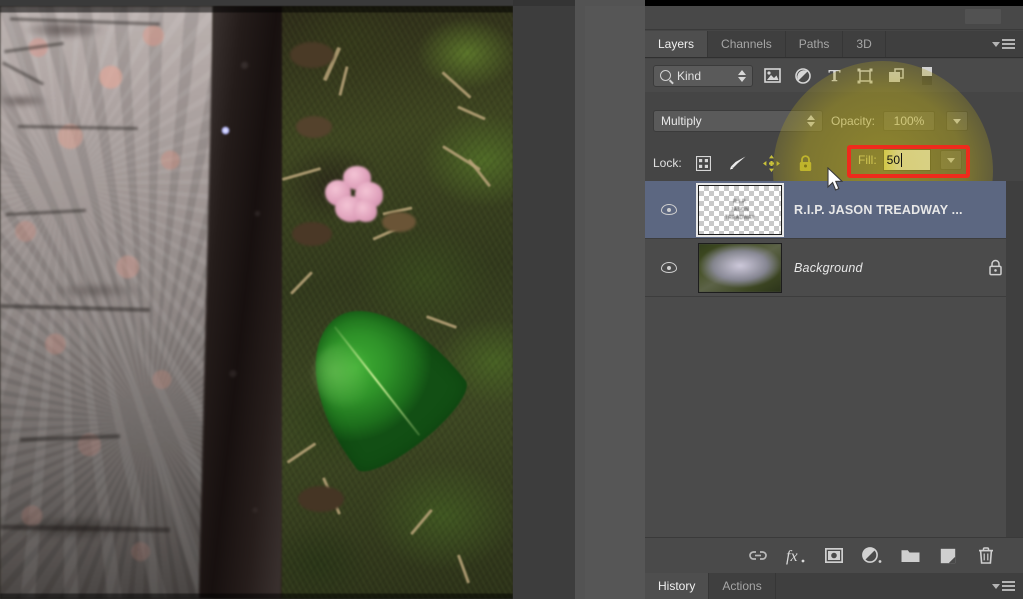 This screenshot has height=599, width=1023. I want to click on panel-tab-bar: Layers Channels Paths 3D, so click(834, 44).